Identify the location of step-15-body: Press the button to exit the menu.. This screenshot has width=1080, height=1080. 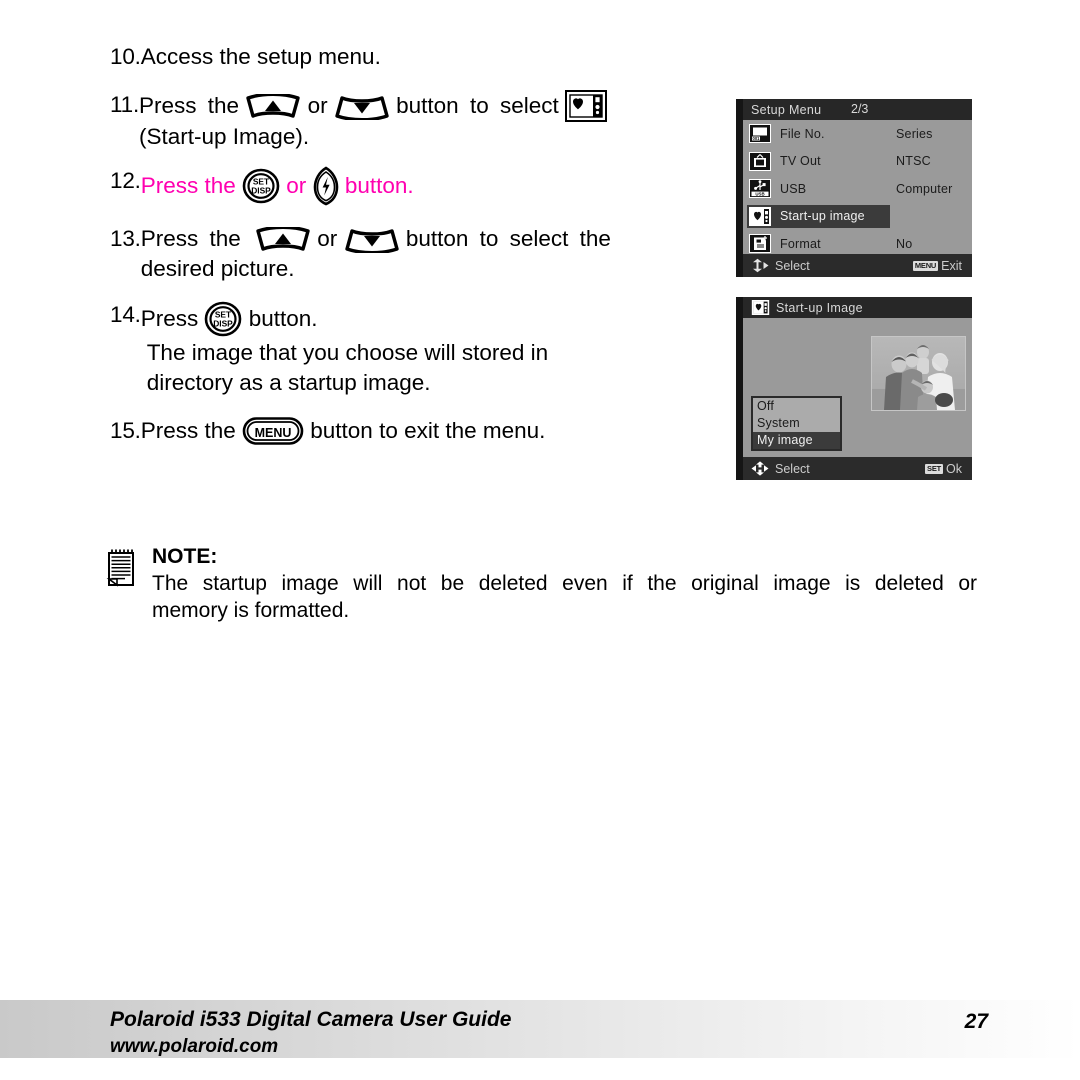
(425, 431).